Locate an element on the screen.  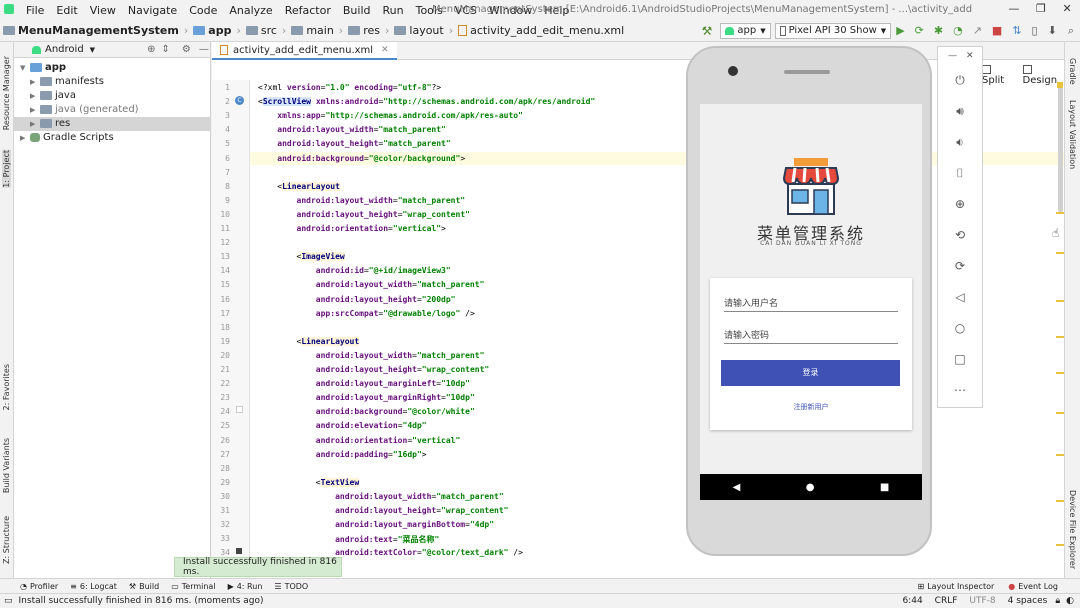
login-button: 登录 is located at coordinates (810, 373).